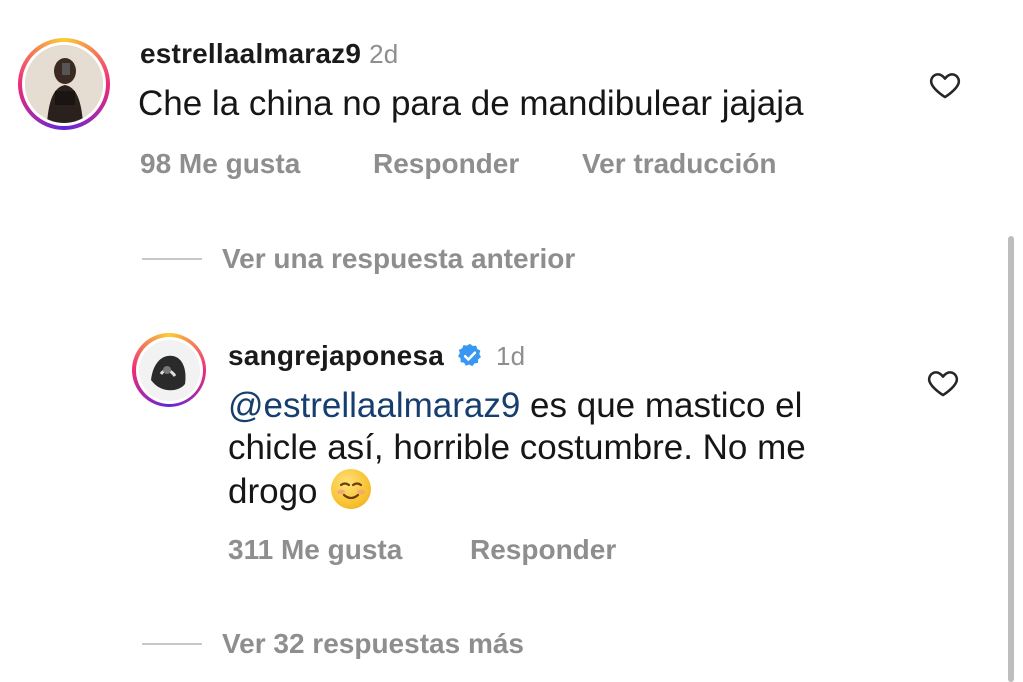 This screenshot has width=1023, height=682. What do you see at coordinates (510, 356) in the screenshot?
I see `comment-time: 1d` at bounding box center [510, 356].